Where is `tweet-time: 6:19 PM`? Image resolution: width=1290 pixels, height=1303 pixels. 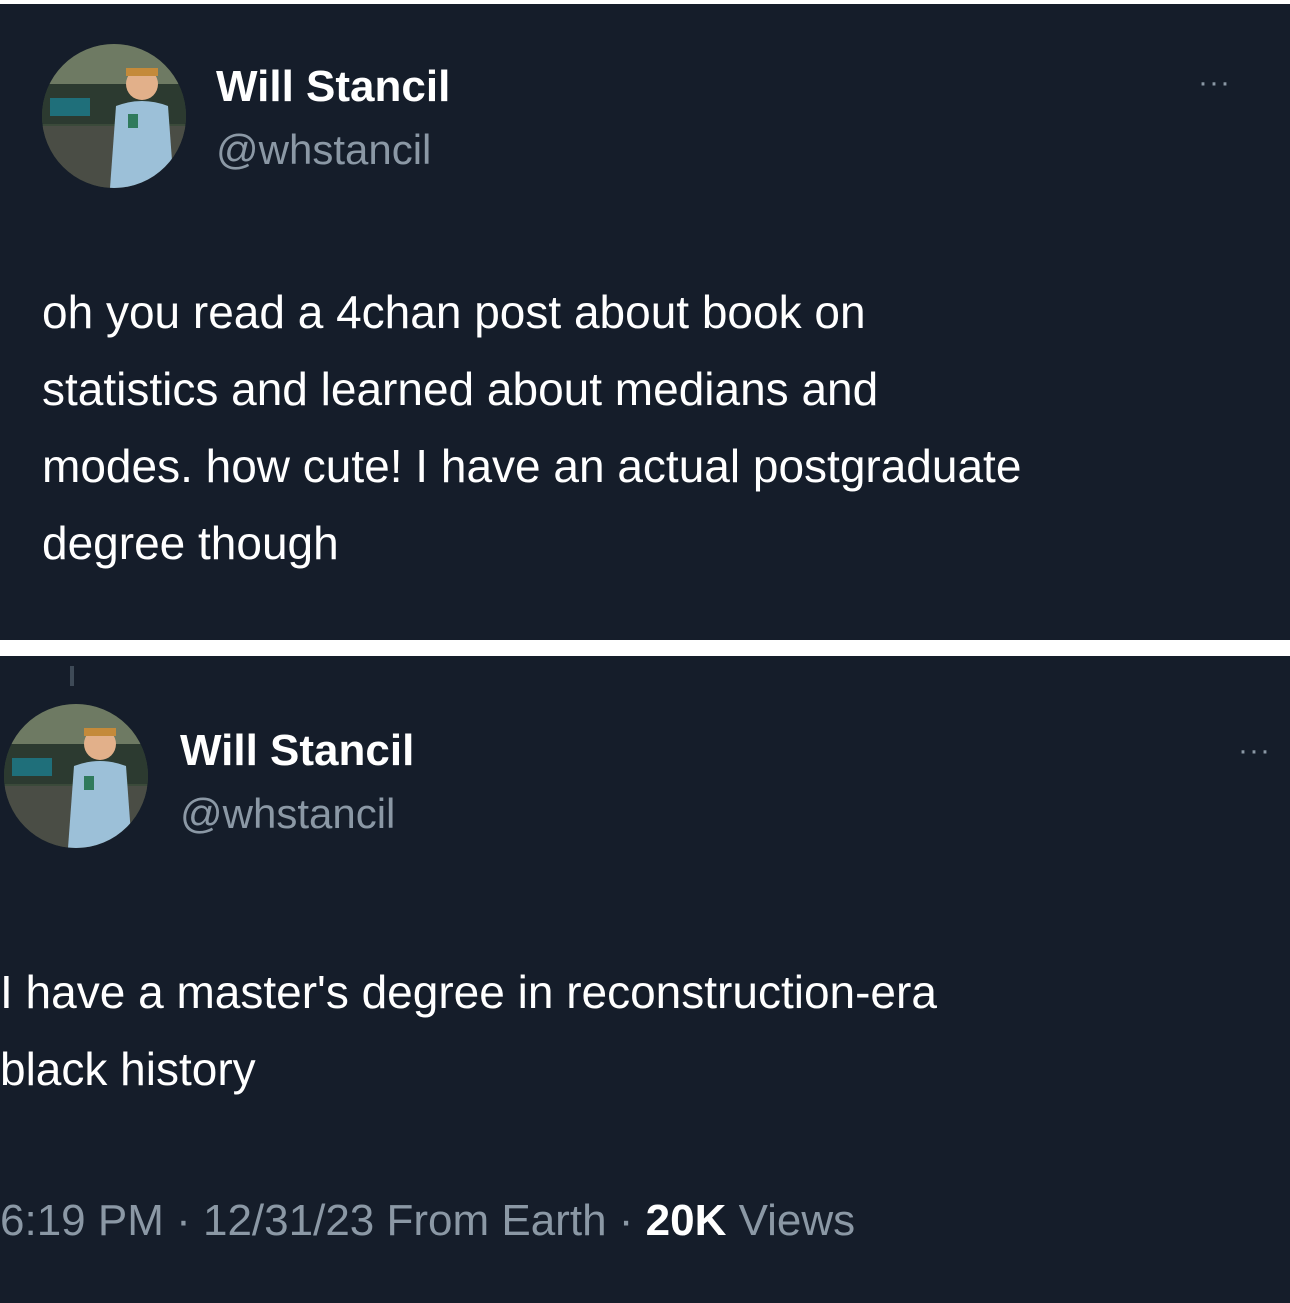
tweet-time: 6:19 PM is located at coordinates (82, 1220).